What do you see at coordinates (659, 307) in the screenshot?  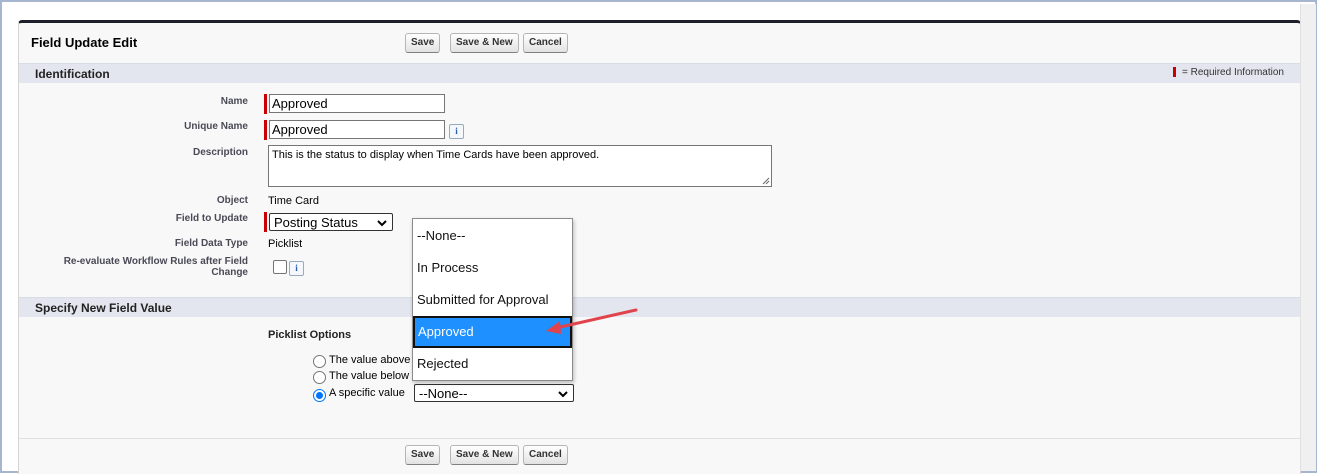 I see `new-value-section-header: Specify New Field Value` at bounding box center [659, 307].